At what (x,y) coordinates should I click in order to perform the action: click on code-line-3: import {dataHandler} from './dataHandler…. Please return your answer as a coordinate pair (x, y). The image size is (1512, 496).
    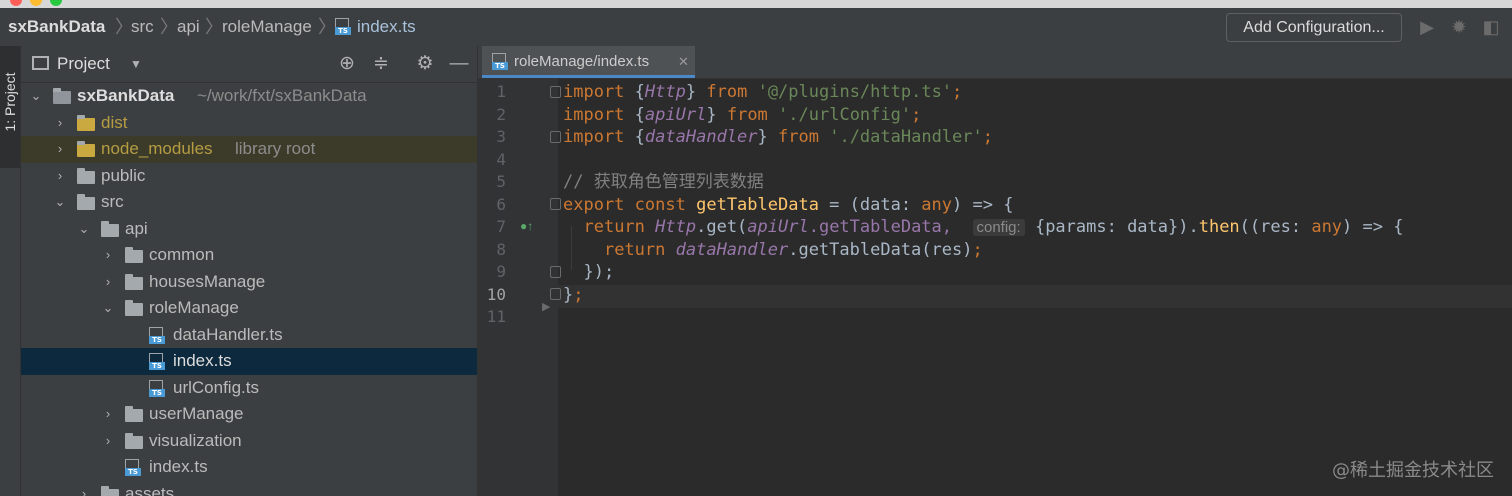
    Looking at the image, I should click on (778, 137).